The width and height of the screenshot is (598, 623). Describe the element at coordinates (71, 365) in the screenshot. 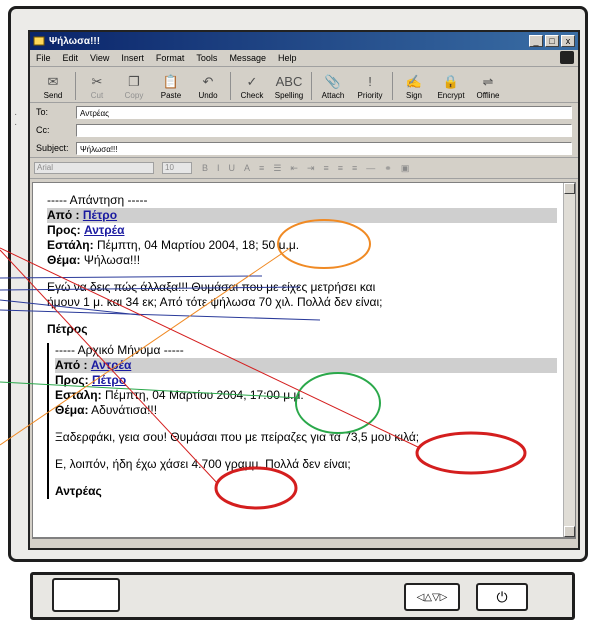

I see `original-from-label: Από :` at that location.